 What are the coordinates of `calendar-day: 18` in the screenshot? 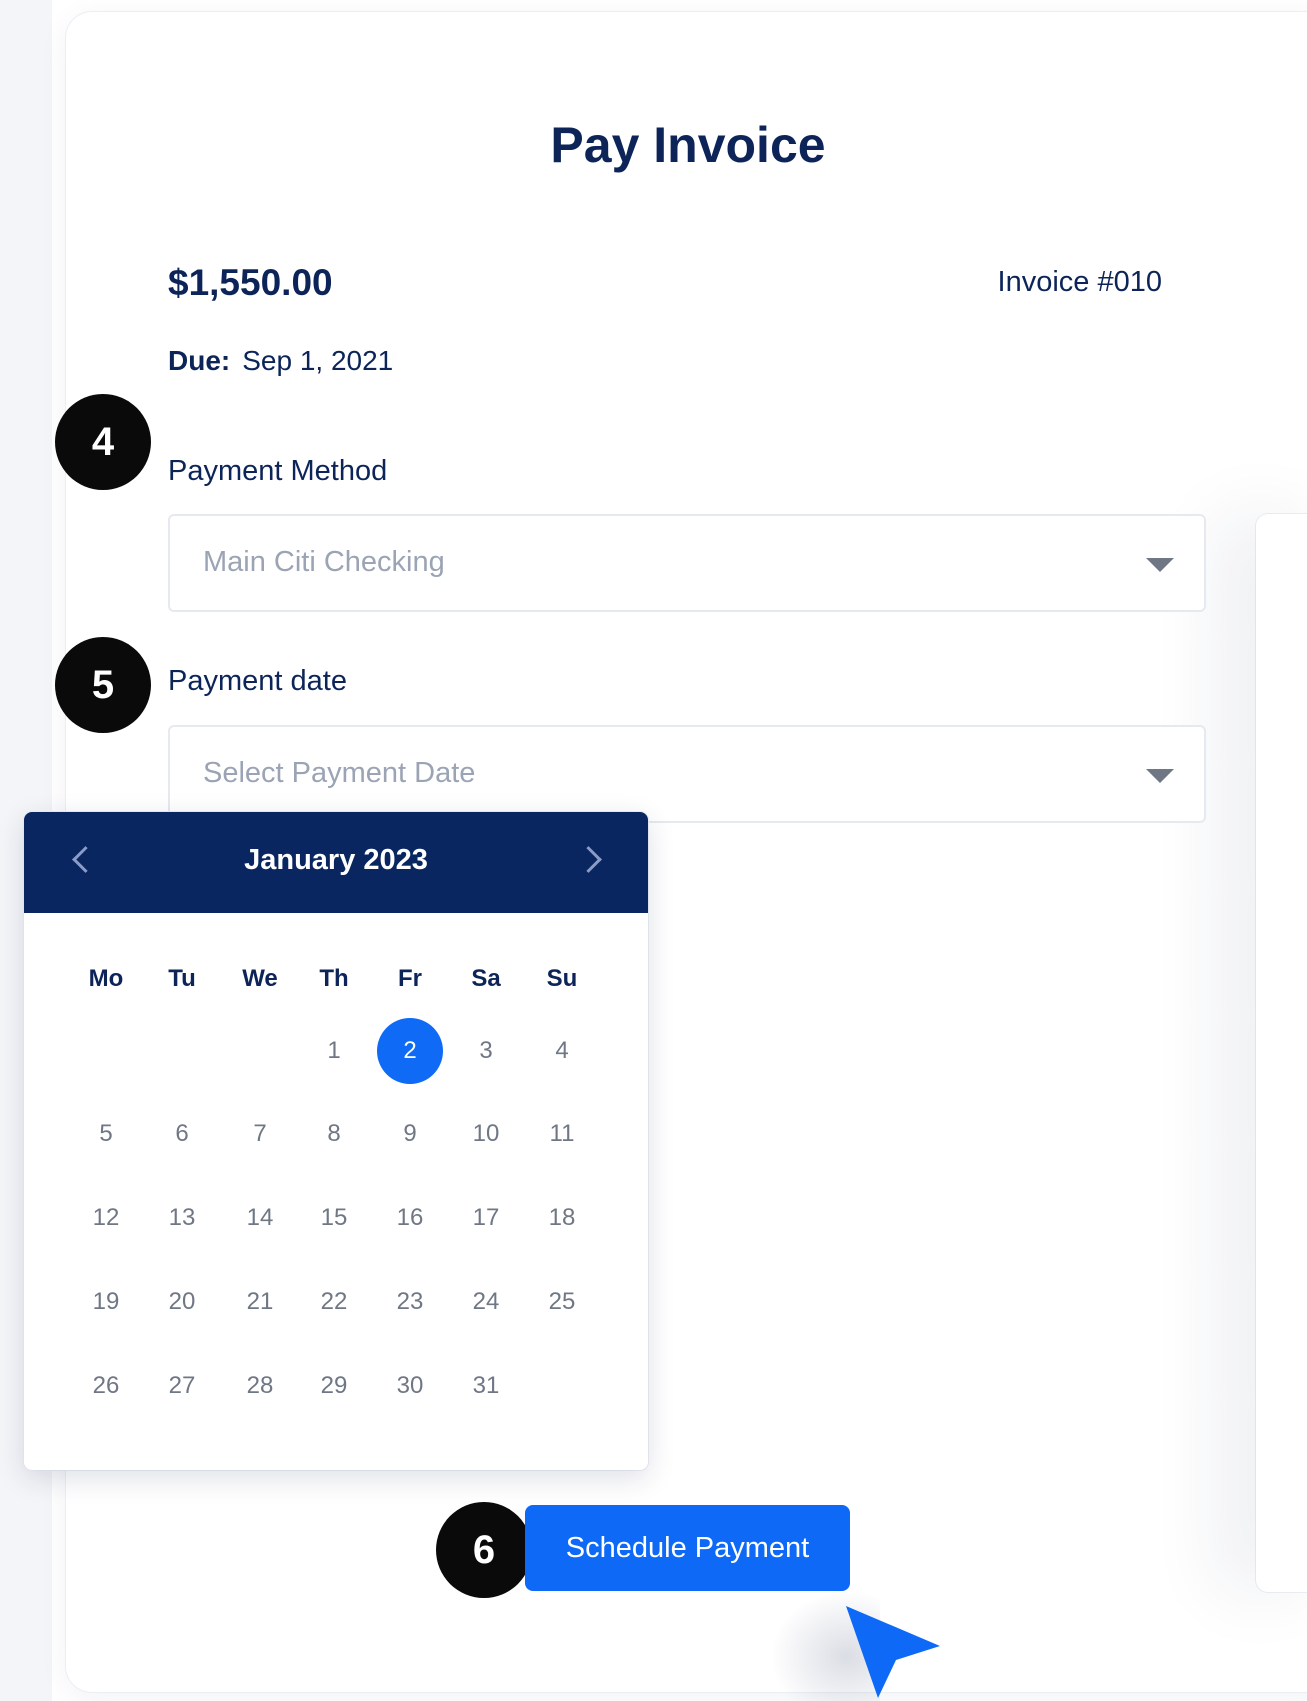 It's located at (562, 1218).